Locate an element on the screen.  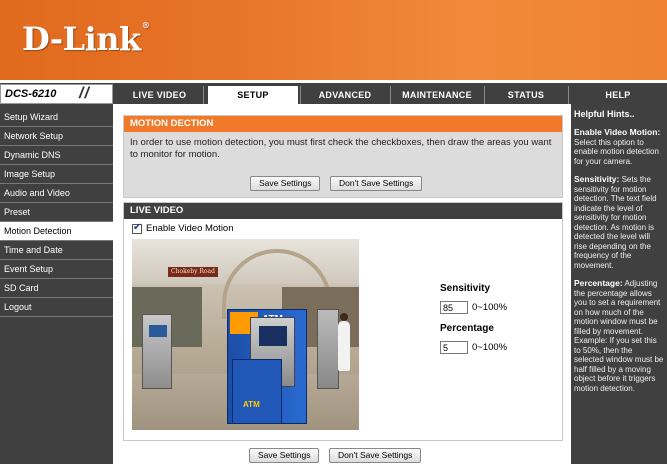
percentage-label: Percentage is located at coordinates (467, 328).